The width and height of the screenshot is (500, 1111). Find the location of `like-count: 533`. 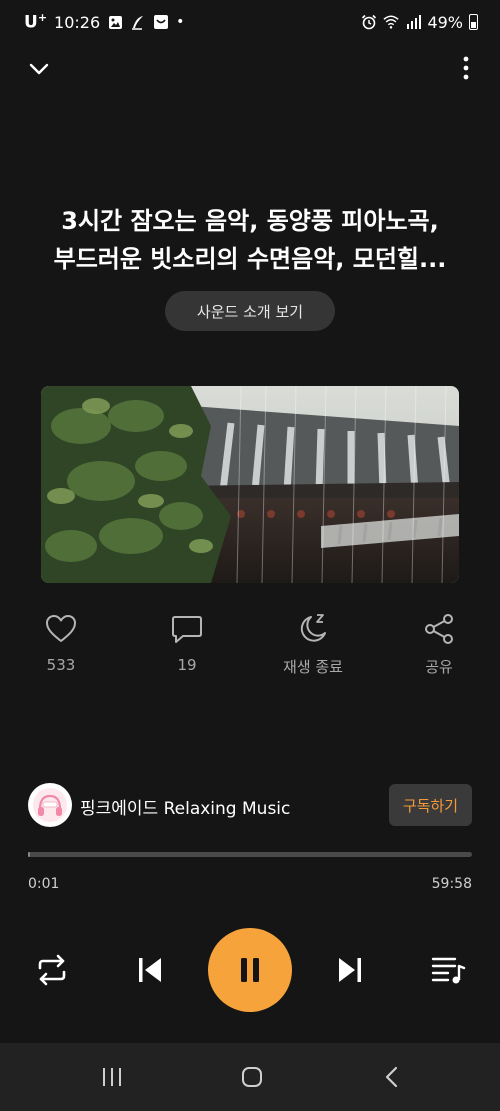

like-count: 533 is located at coordinates (61, 665).